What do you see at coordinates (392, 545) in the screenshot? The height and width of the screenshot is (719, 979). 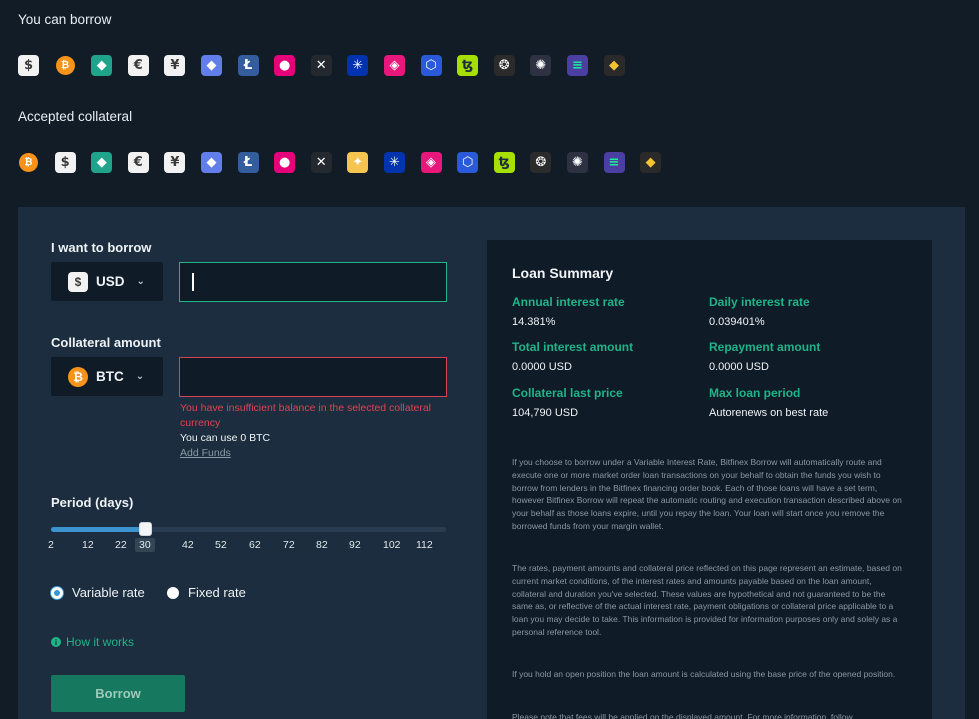 I see `period-tick: 102` at bounding box center [392, 545].